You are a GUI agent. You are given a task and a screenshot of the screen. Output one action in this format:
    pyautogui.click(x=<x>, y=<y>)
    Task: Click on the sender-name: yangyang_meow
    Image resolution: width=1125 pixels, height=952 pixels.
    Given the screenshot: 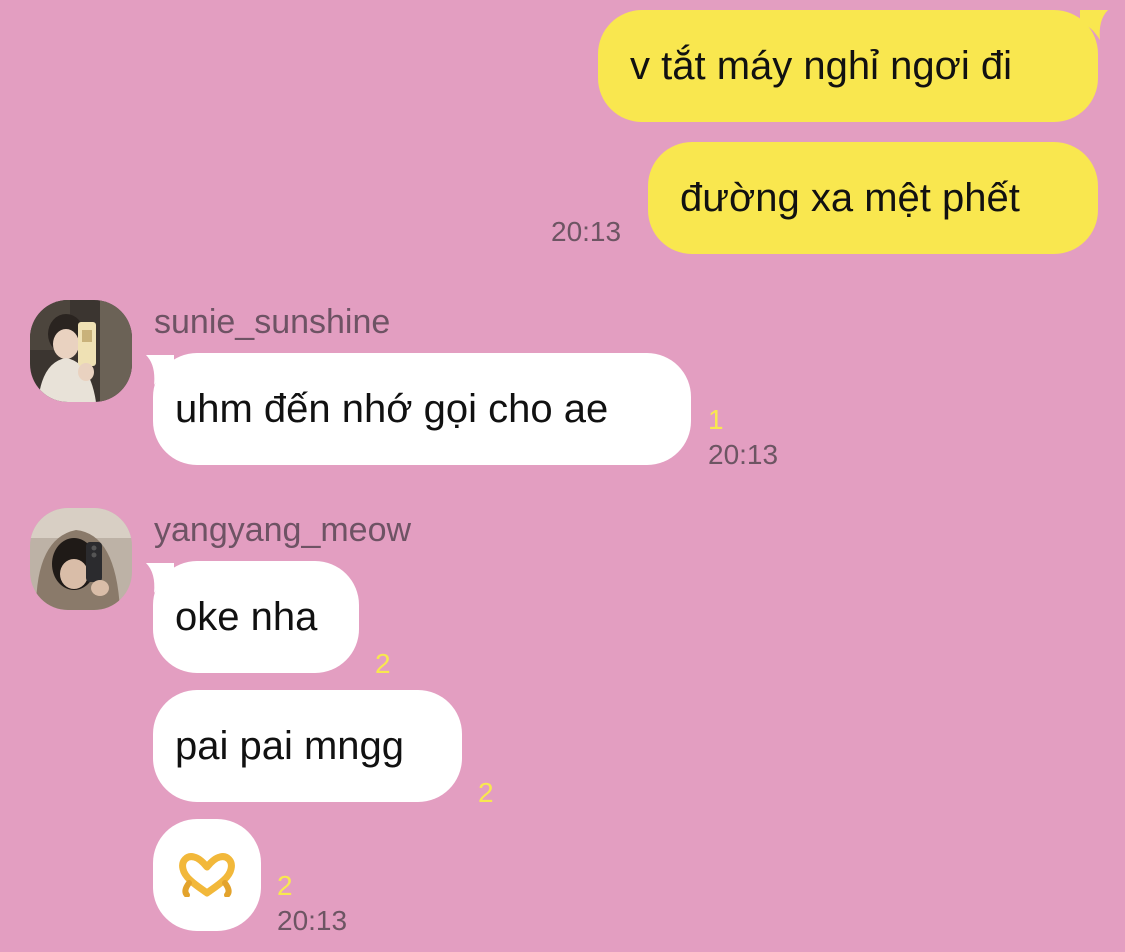 What is the action you would take?
    pyautogui.click(x=283, y=530)
    